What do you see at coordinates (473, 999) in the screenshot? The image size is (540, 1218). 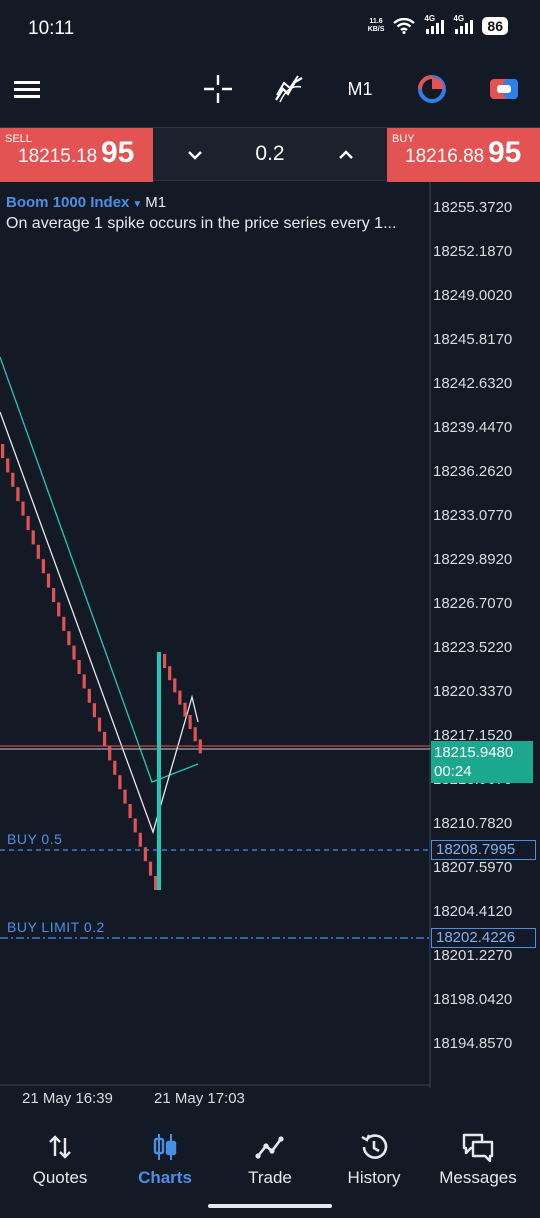 I see `price-axis-label: 18198.0420` at bounding box center [473, 999].